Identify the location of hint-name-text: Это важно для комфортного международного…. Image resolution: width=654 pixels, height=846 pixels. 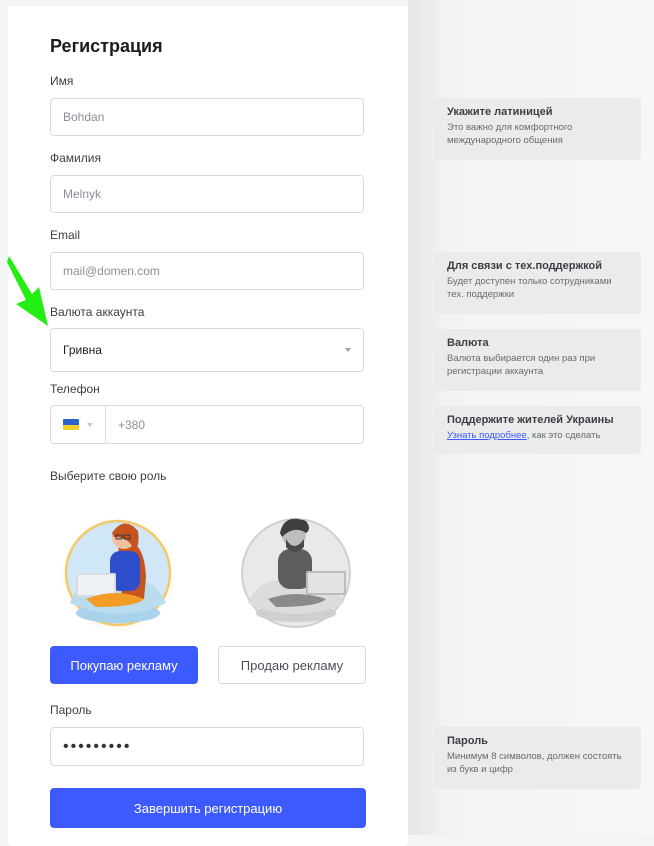
(510, 134).